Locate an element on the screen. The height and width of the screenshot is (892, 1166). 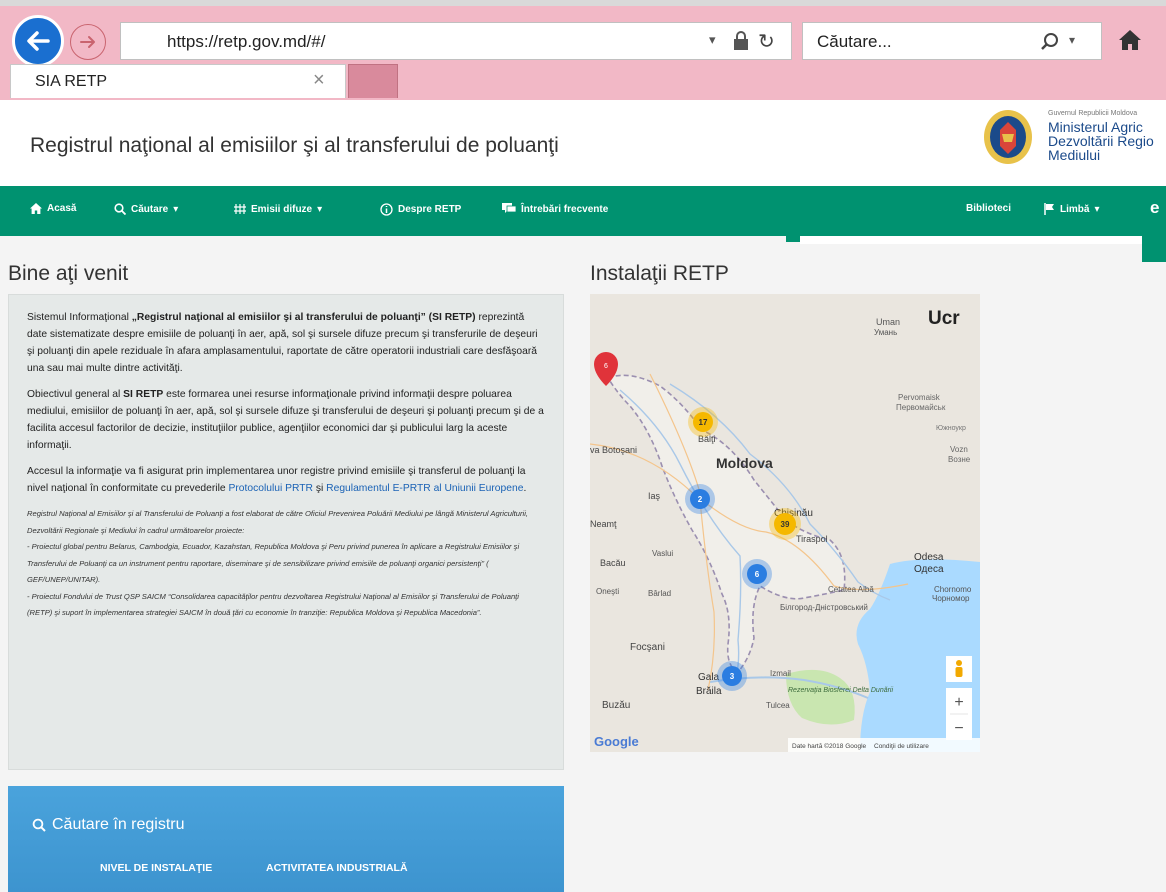
nav-search: Căutare ▾ is located at coordinates (146, 209).